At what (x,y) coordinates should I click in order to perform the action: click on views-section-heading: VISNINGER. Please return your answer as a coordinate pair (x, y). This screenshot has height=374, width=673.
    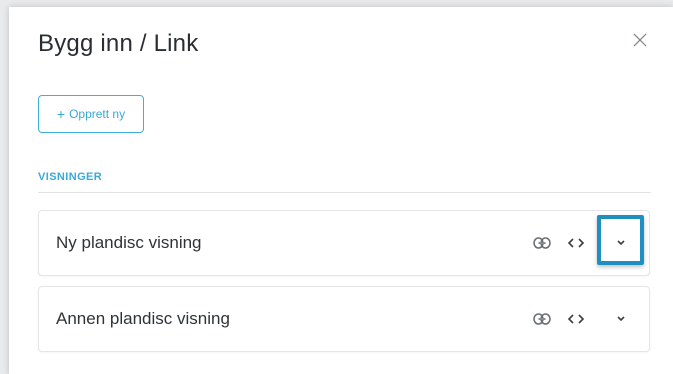
    Looking at the image, I should click on (70, 177).